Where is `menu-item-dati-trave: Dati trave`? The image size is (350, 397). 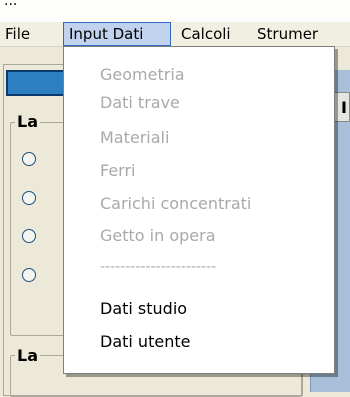 menu-item-dati-trave: Dati trave is located at coordinates (140, 103).